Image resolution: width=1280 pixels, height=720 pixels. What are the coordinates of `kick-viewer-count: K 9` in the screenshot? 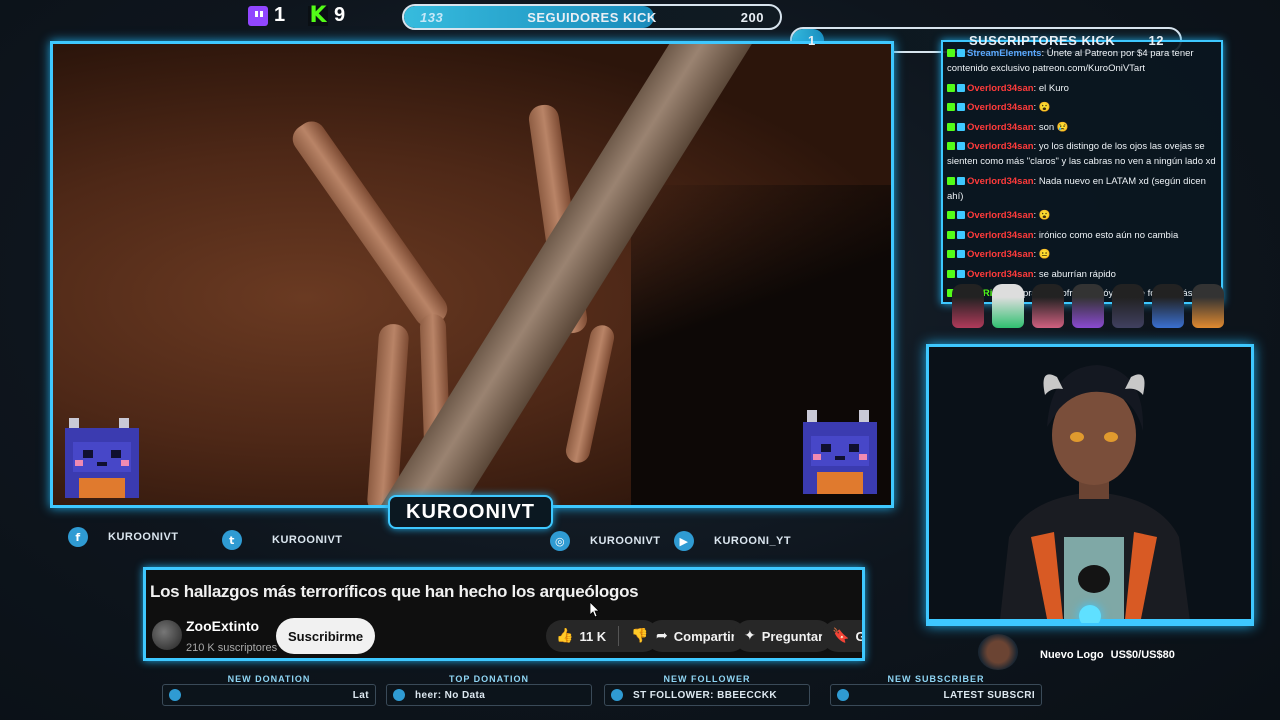 It's located at (326, 15).